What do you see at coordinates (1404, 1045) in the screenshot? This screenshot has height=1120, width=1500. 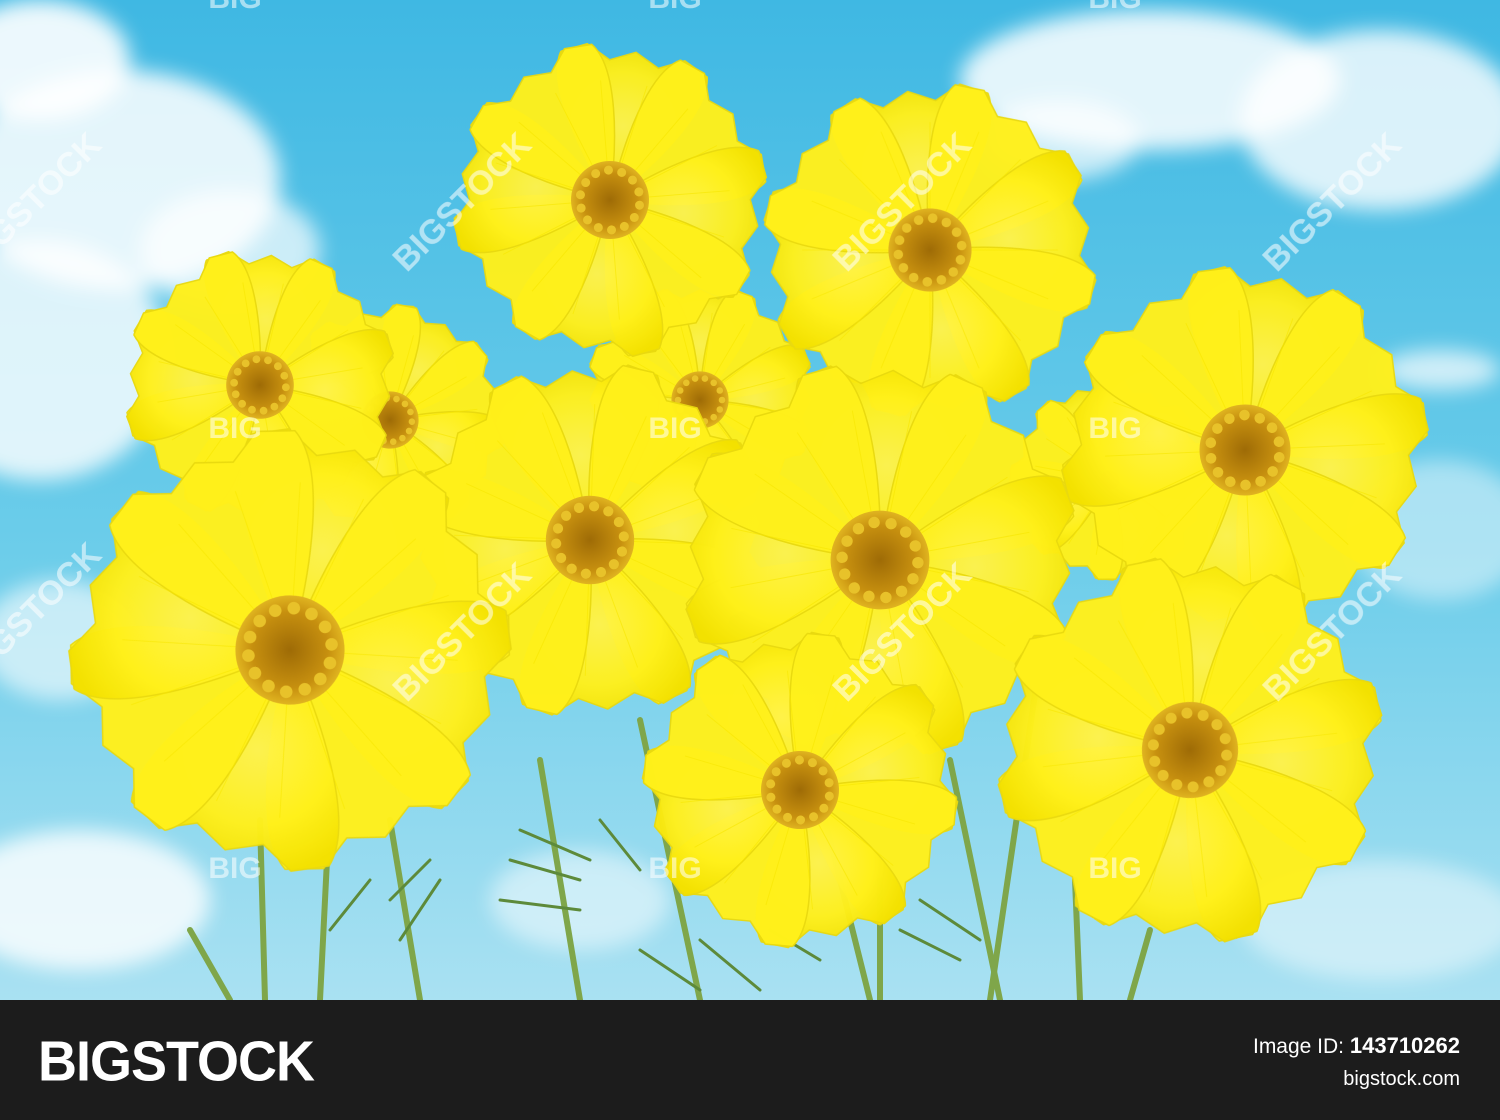 I see `image-id-value: 143710262` at bounding box center [1404, 1045].